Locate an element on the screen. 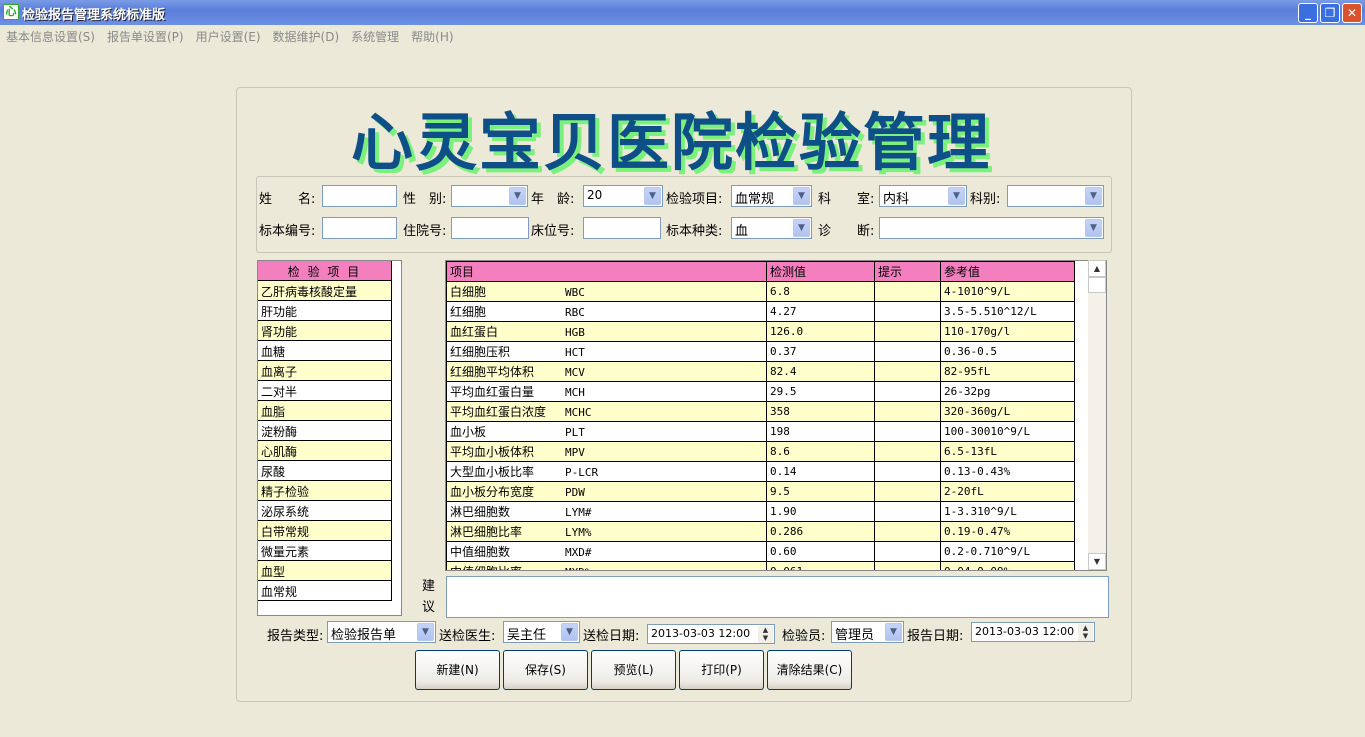 This screenshot has height=737, width=1365. item-cell: 白细胞 WBC is located at coordinates (606, 291).